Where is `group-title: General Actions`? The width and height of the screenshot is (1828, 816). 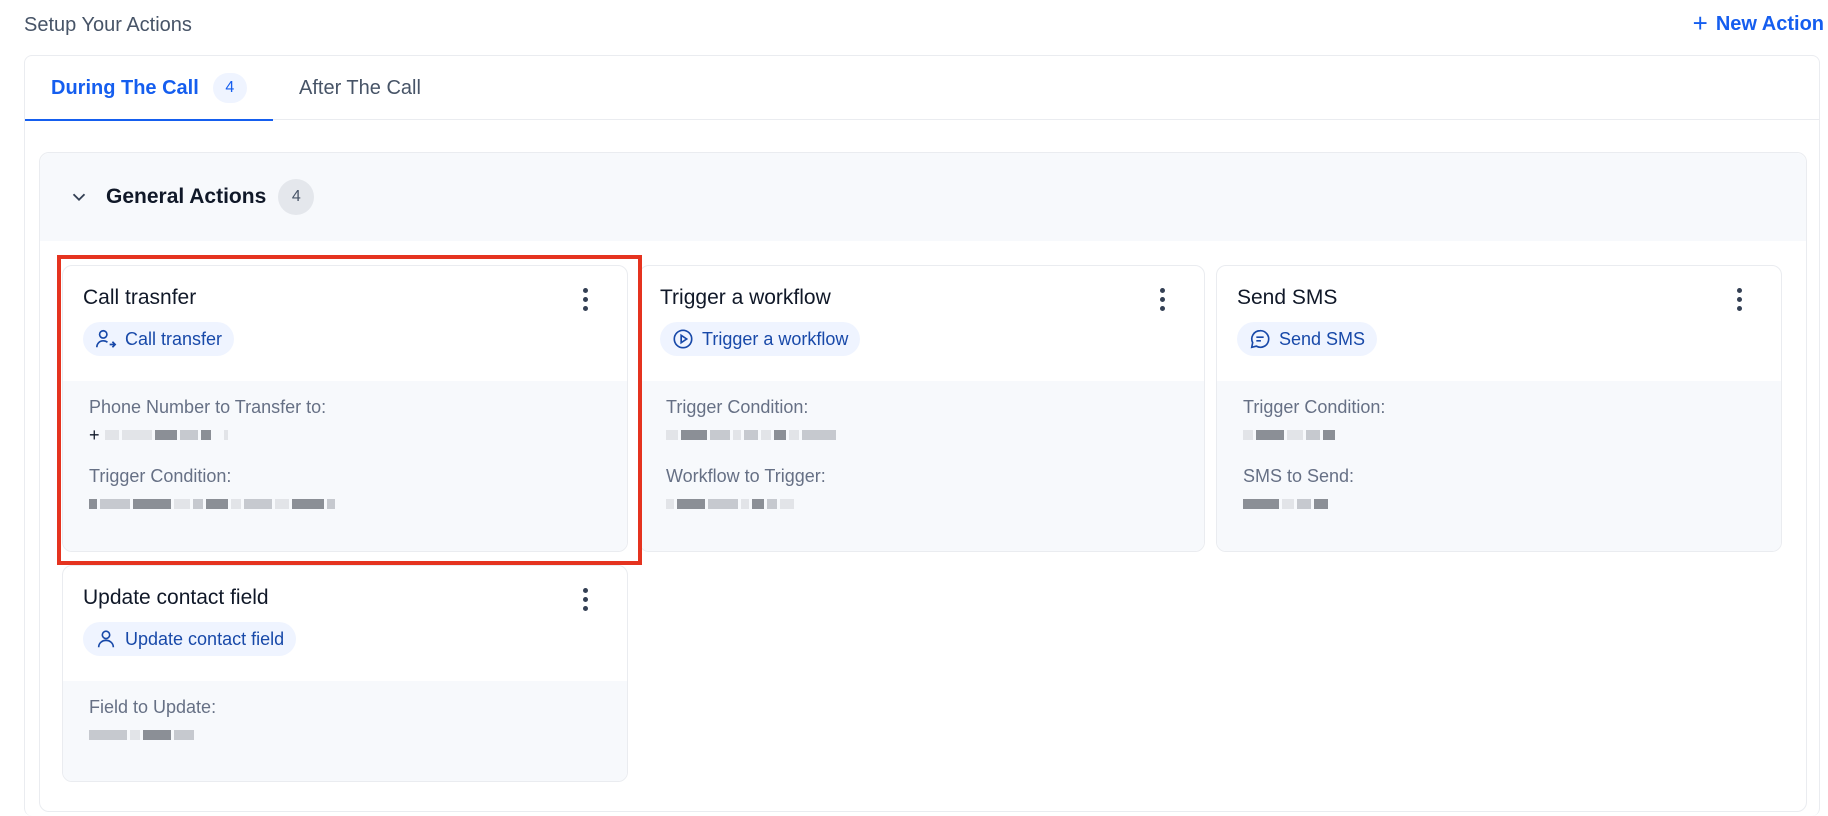 group-title: General Actions is located at coordinates (186, 196).